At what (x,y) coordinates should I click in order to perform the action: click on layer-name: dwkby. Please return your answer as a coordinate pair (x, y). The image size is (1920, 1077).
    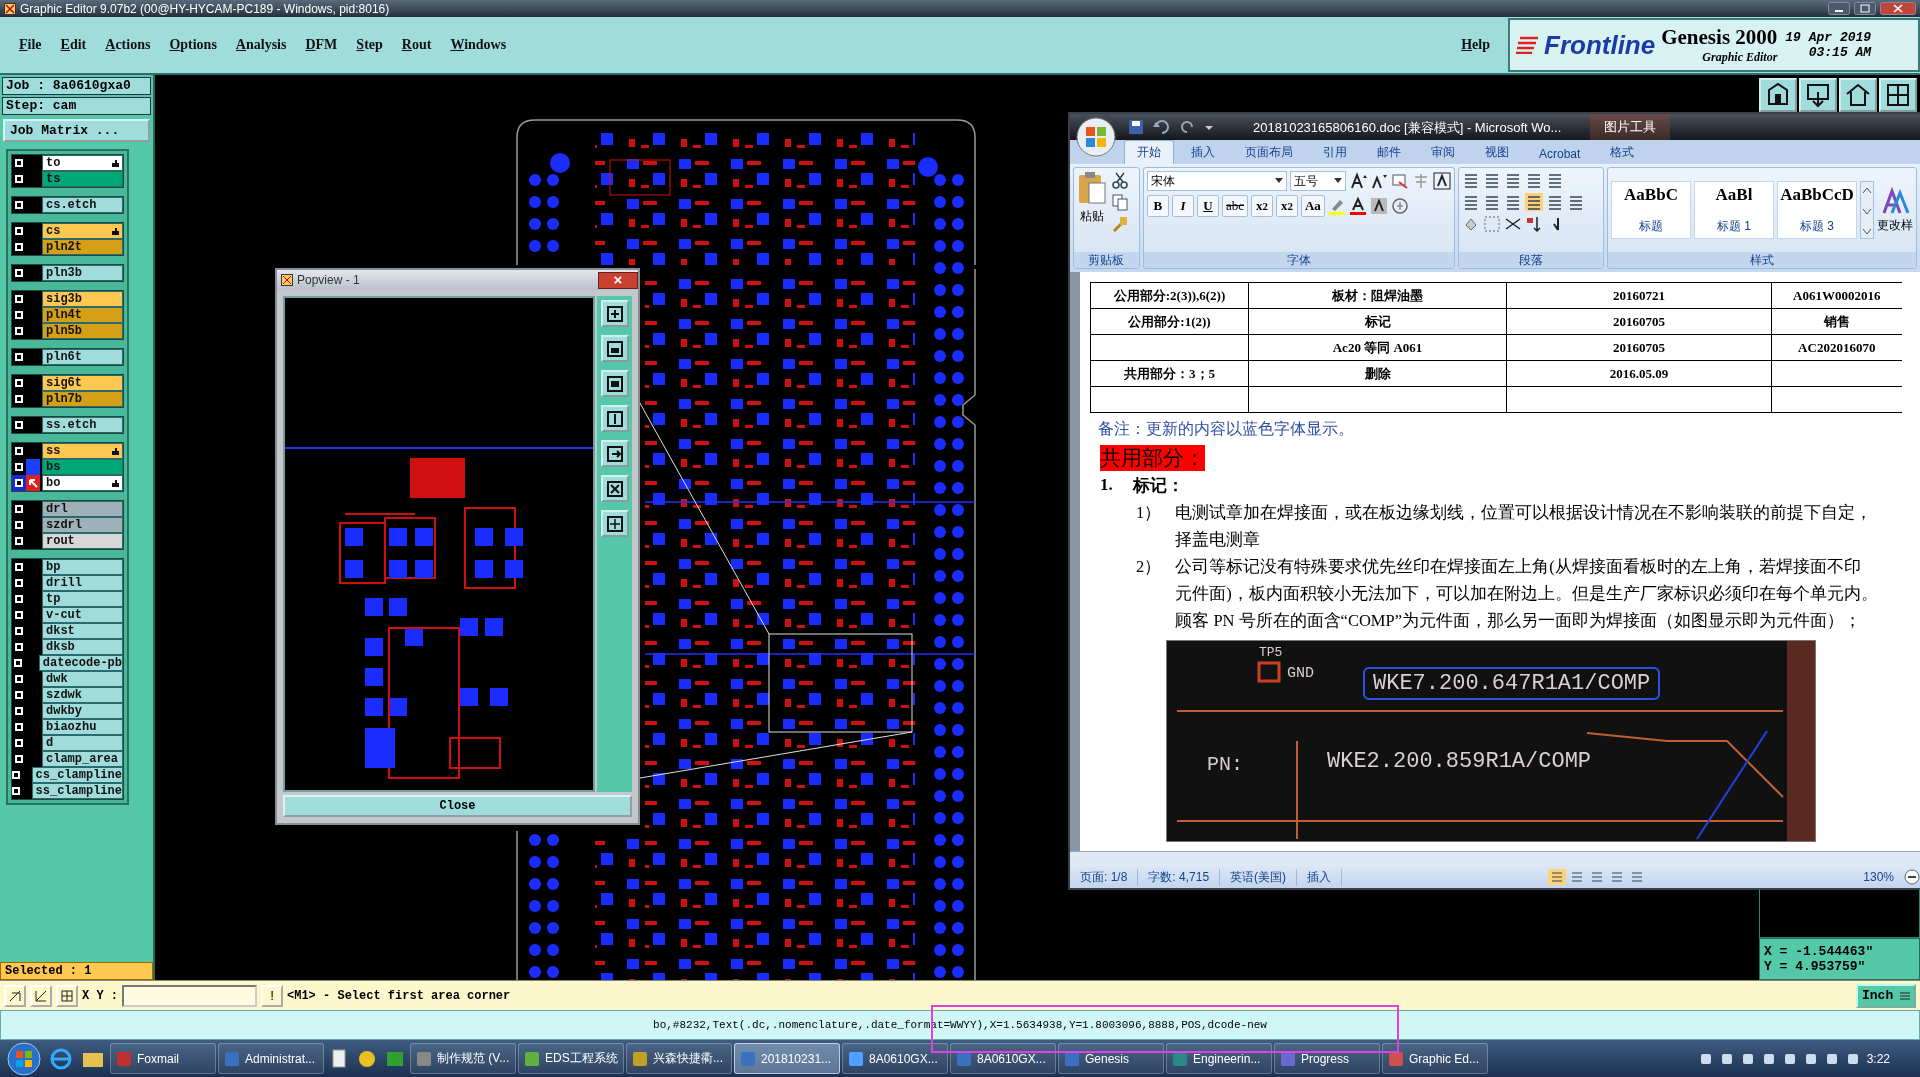
    Looking at the image, I should click on (82, 711).